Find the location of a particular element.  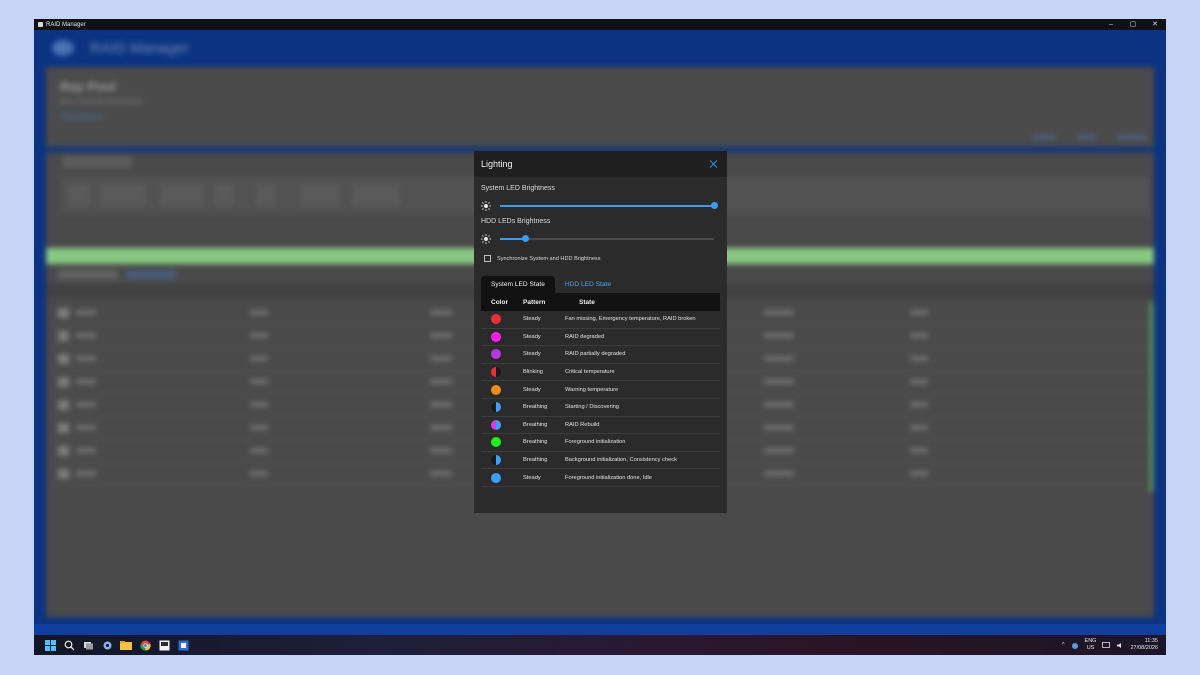

state-cell: RAID partially degraded is located at coordinates (595, 354).